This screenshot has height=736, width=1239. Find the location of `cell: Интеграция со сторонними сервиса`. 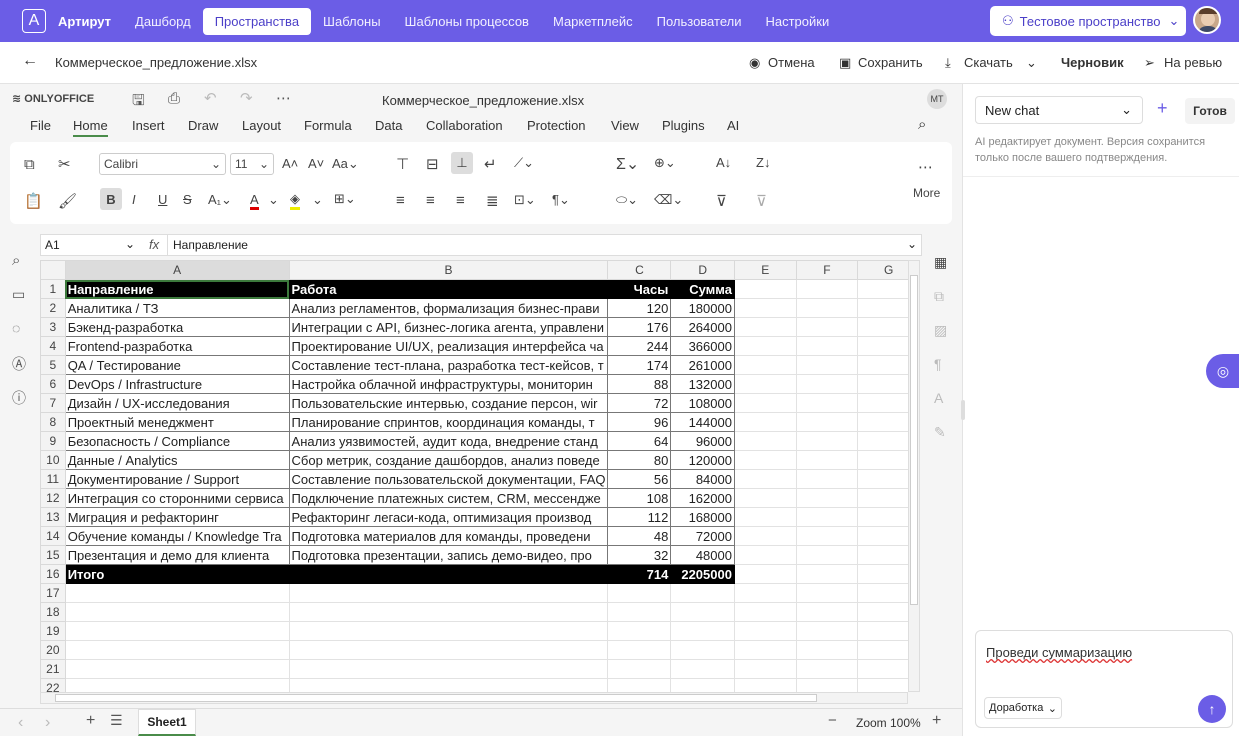

cell: Интеграция со сторонними сервиса is located at coordinates (177, 498).